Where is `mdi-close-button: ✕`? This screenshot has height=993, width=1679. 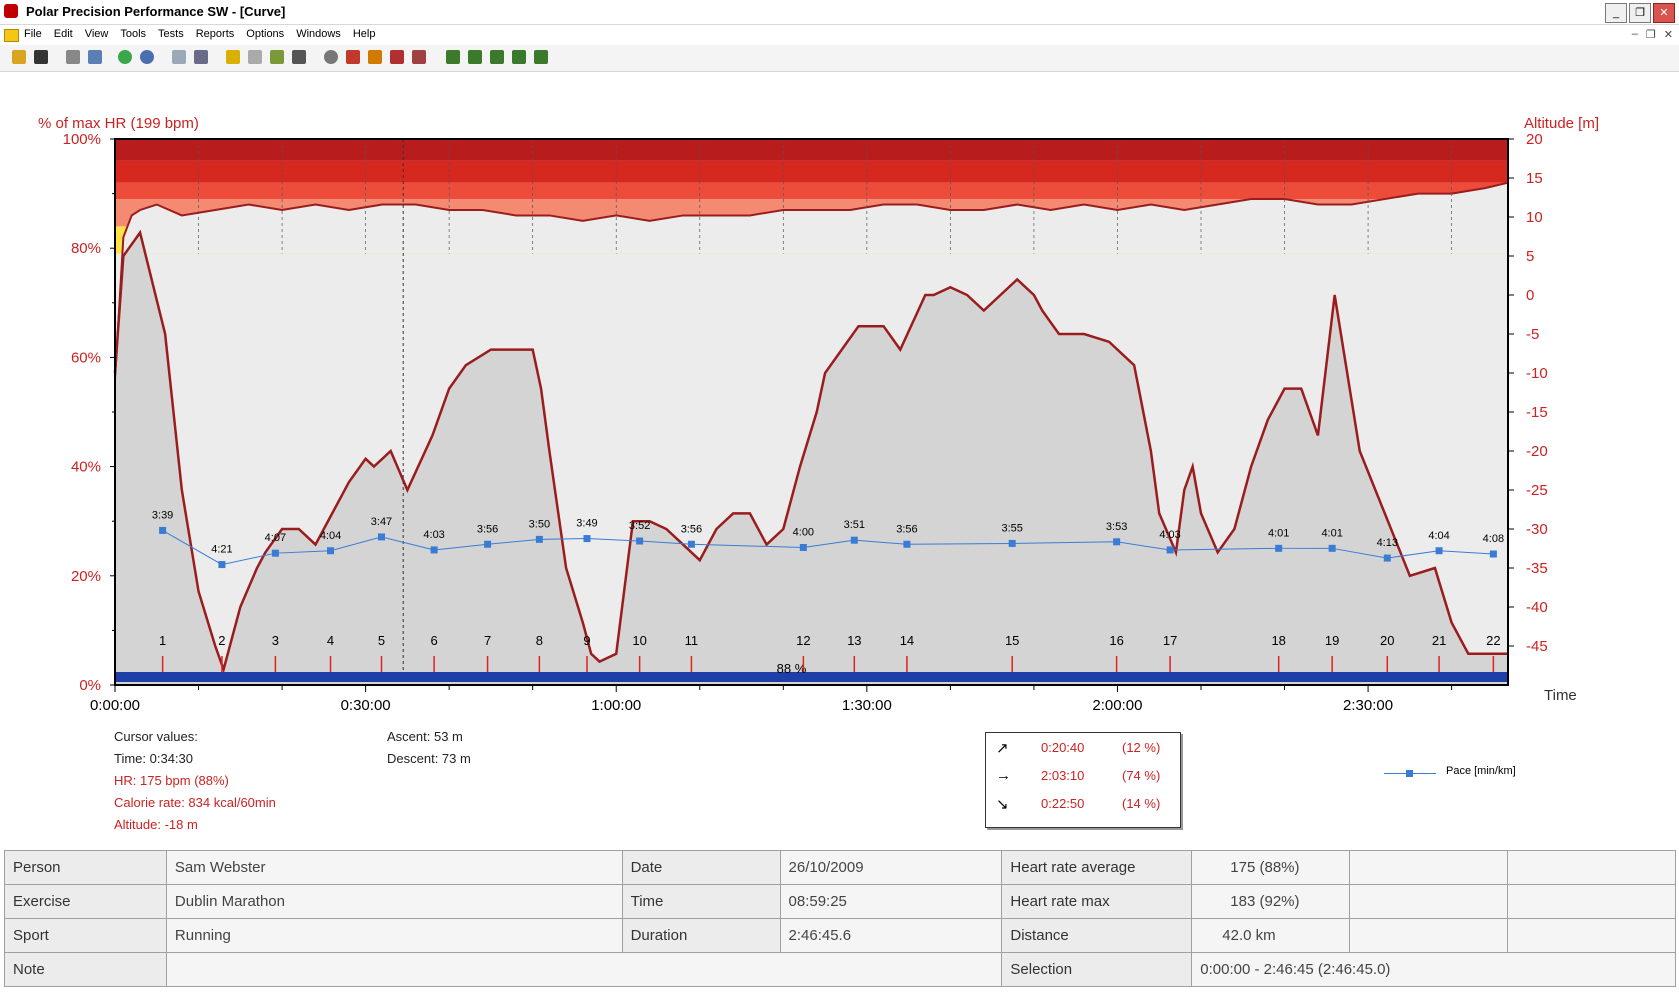
mdi-close-button: ✕ is located at coordinates (1668, 34).